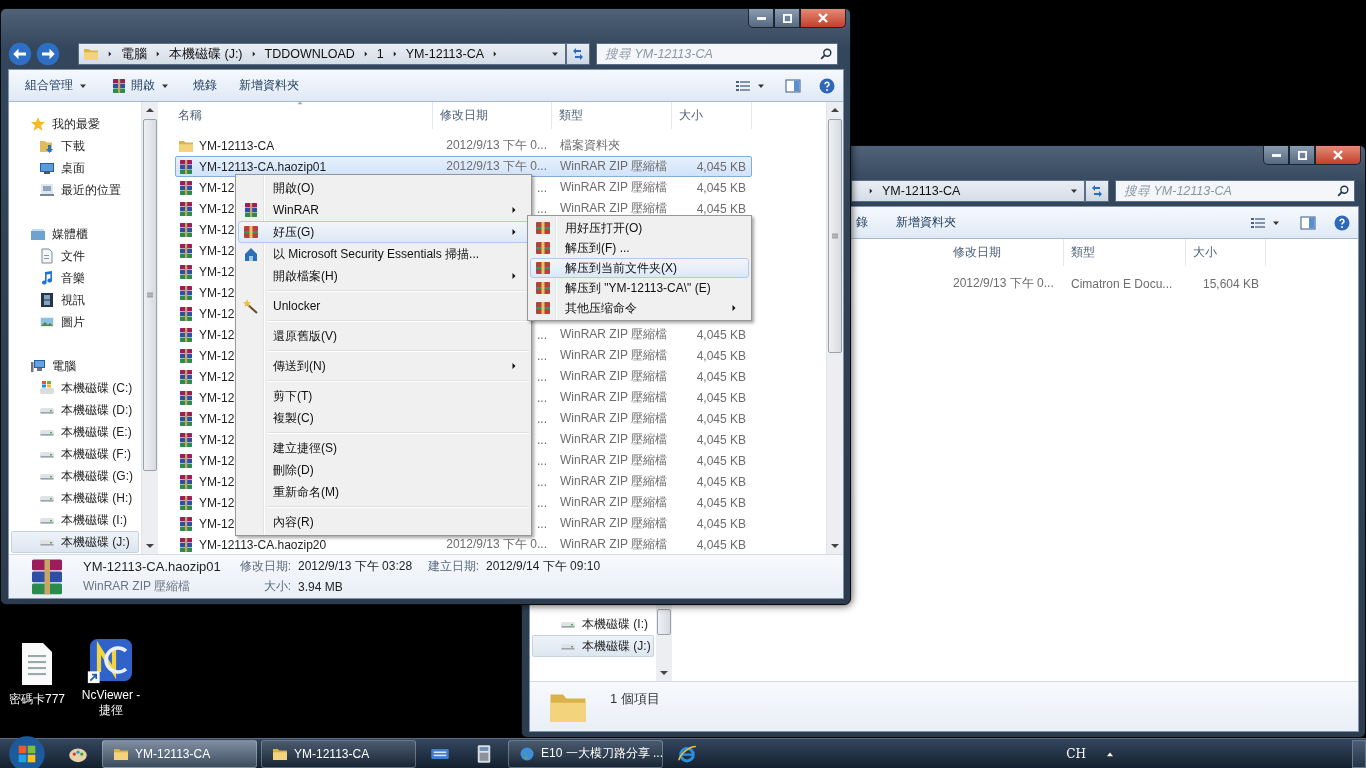 The height and width of the screenshot is (768, 1366). Describe the element at coordinates (1230, 283) in the screenshot. I see `file-size: 15,604 KB` at that location.